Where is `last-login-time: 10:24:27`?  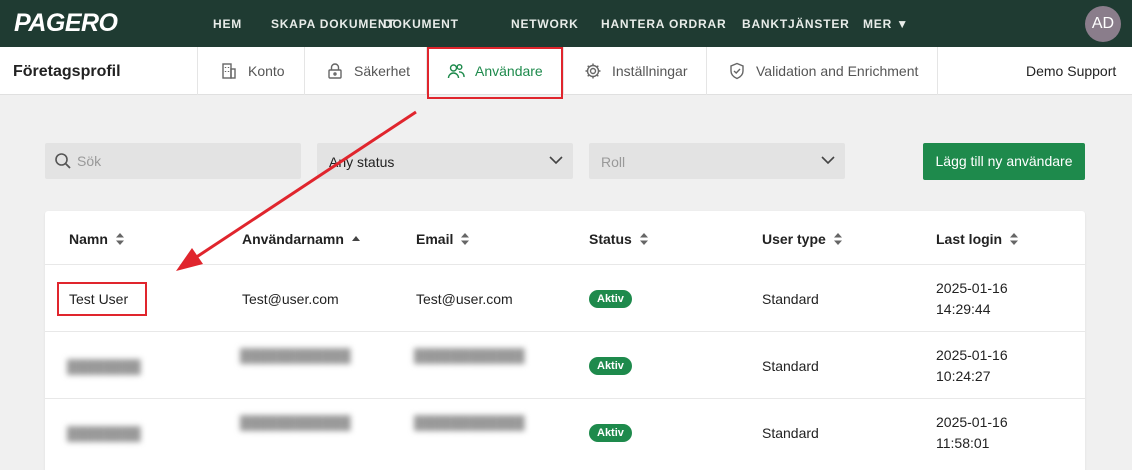 last-login-time: 10:24:27 is located at coordinates (963, 376).